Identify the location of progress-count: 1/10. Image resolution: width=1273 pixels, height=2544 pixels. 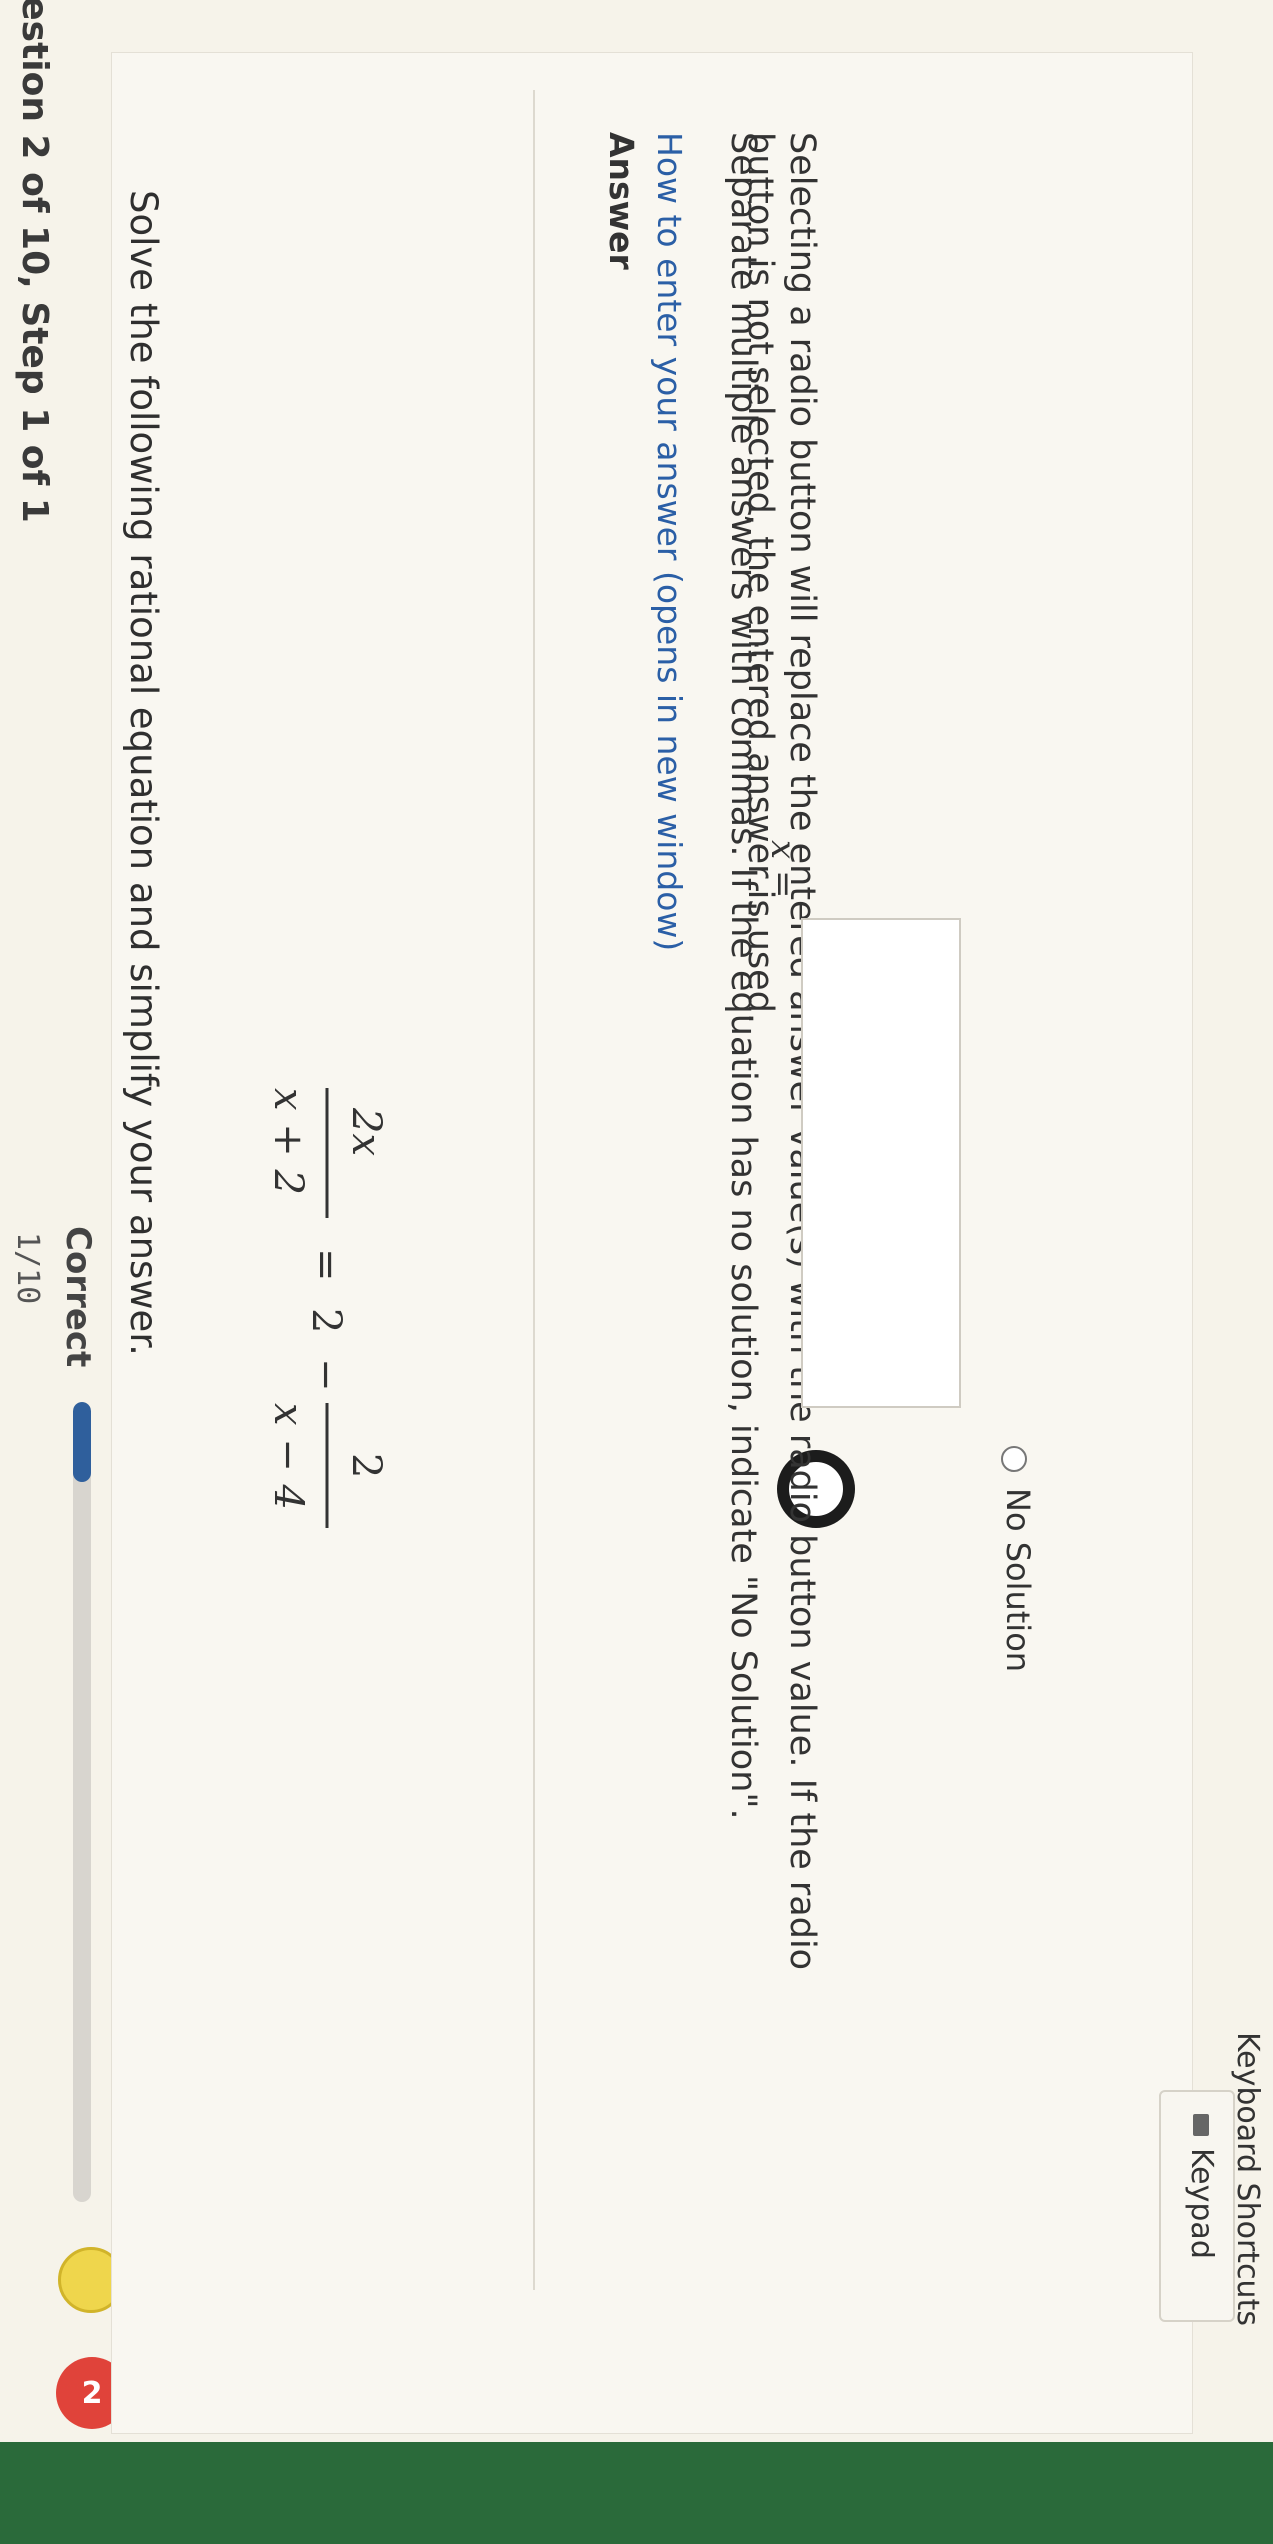
(27, 1268).